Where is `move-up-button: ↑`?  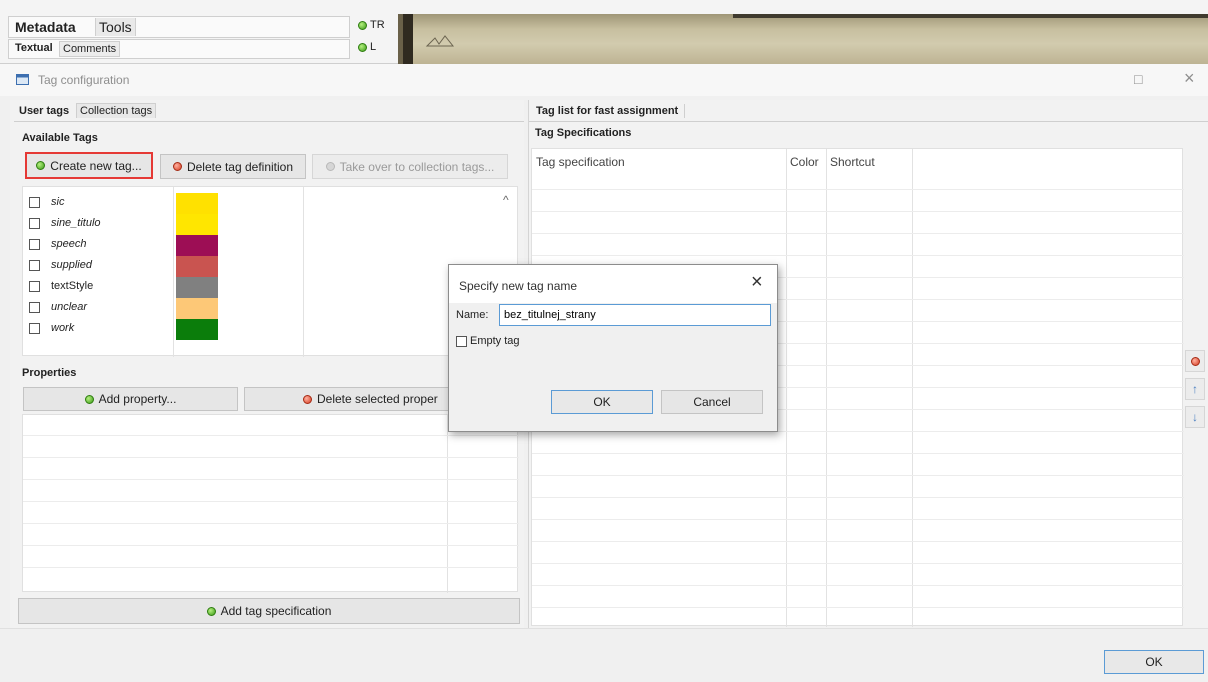 move-up-button: ↑ is located at coordinates (1195, 389).